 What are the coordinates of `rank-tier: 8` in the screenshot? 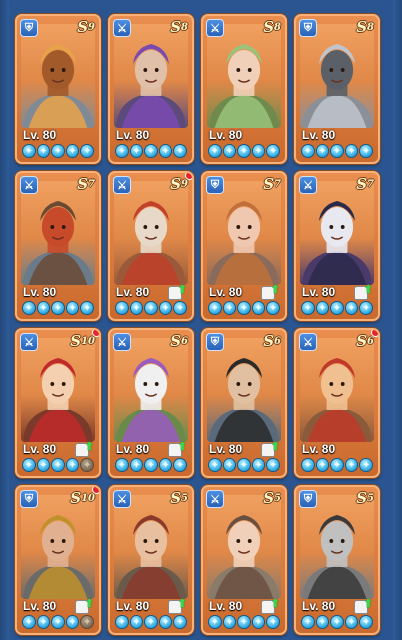 It's located at (184, 27).